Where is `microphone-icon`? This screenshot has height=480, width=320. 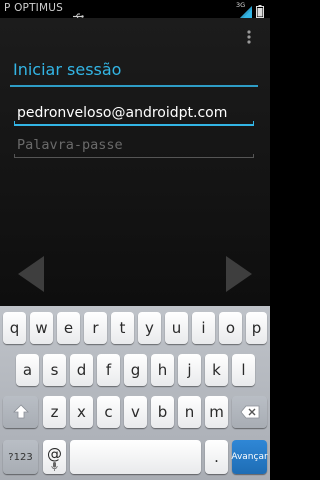 microphone-icon is located at coordinates (54, 466).